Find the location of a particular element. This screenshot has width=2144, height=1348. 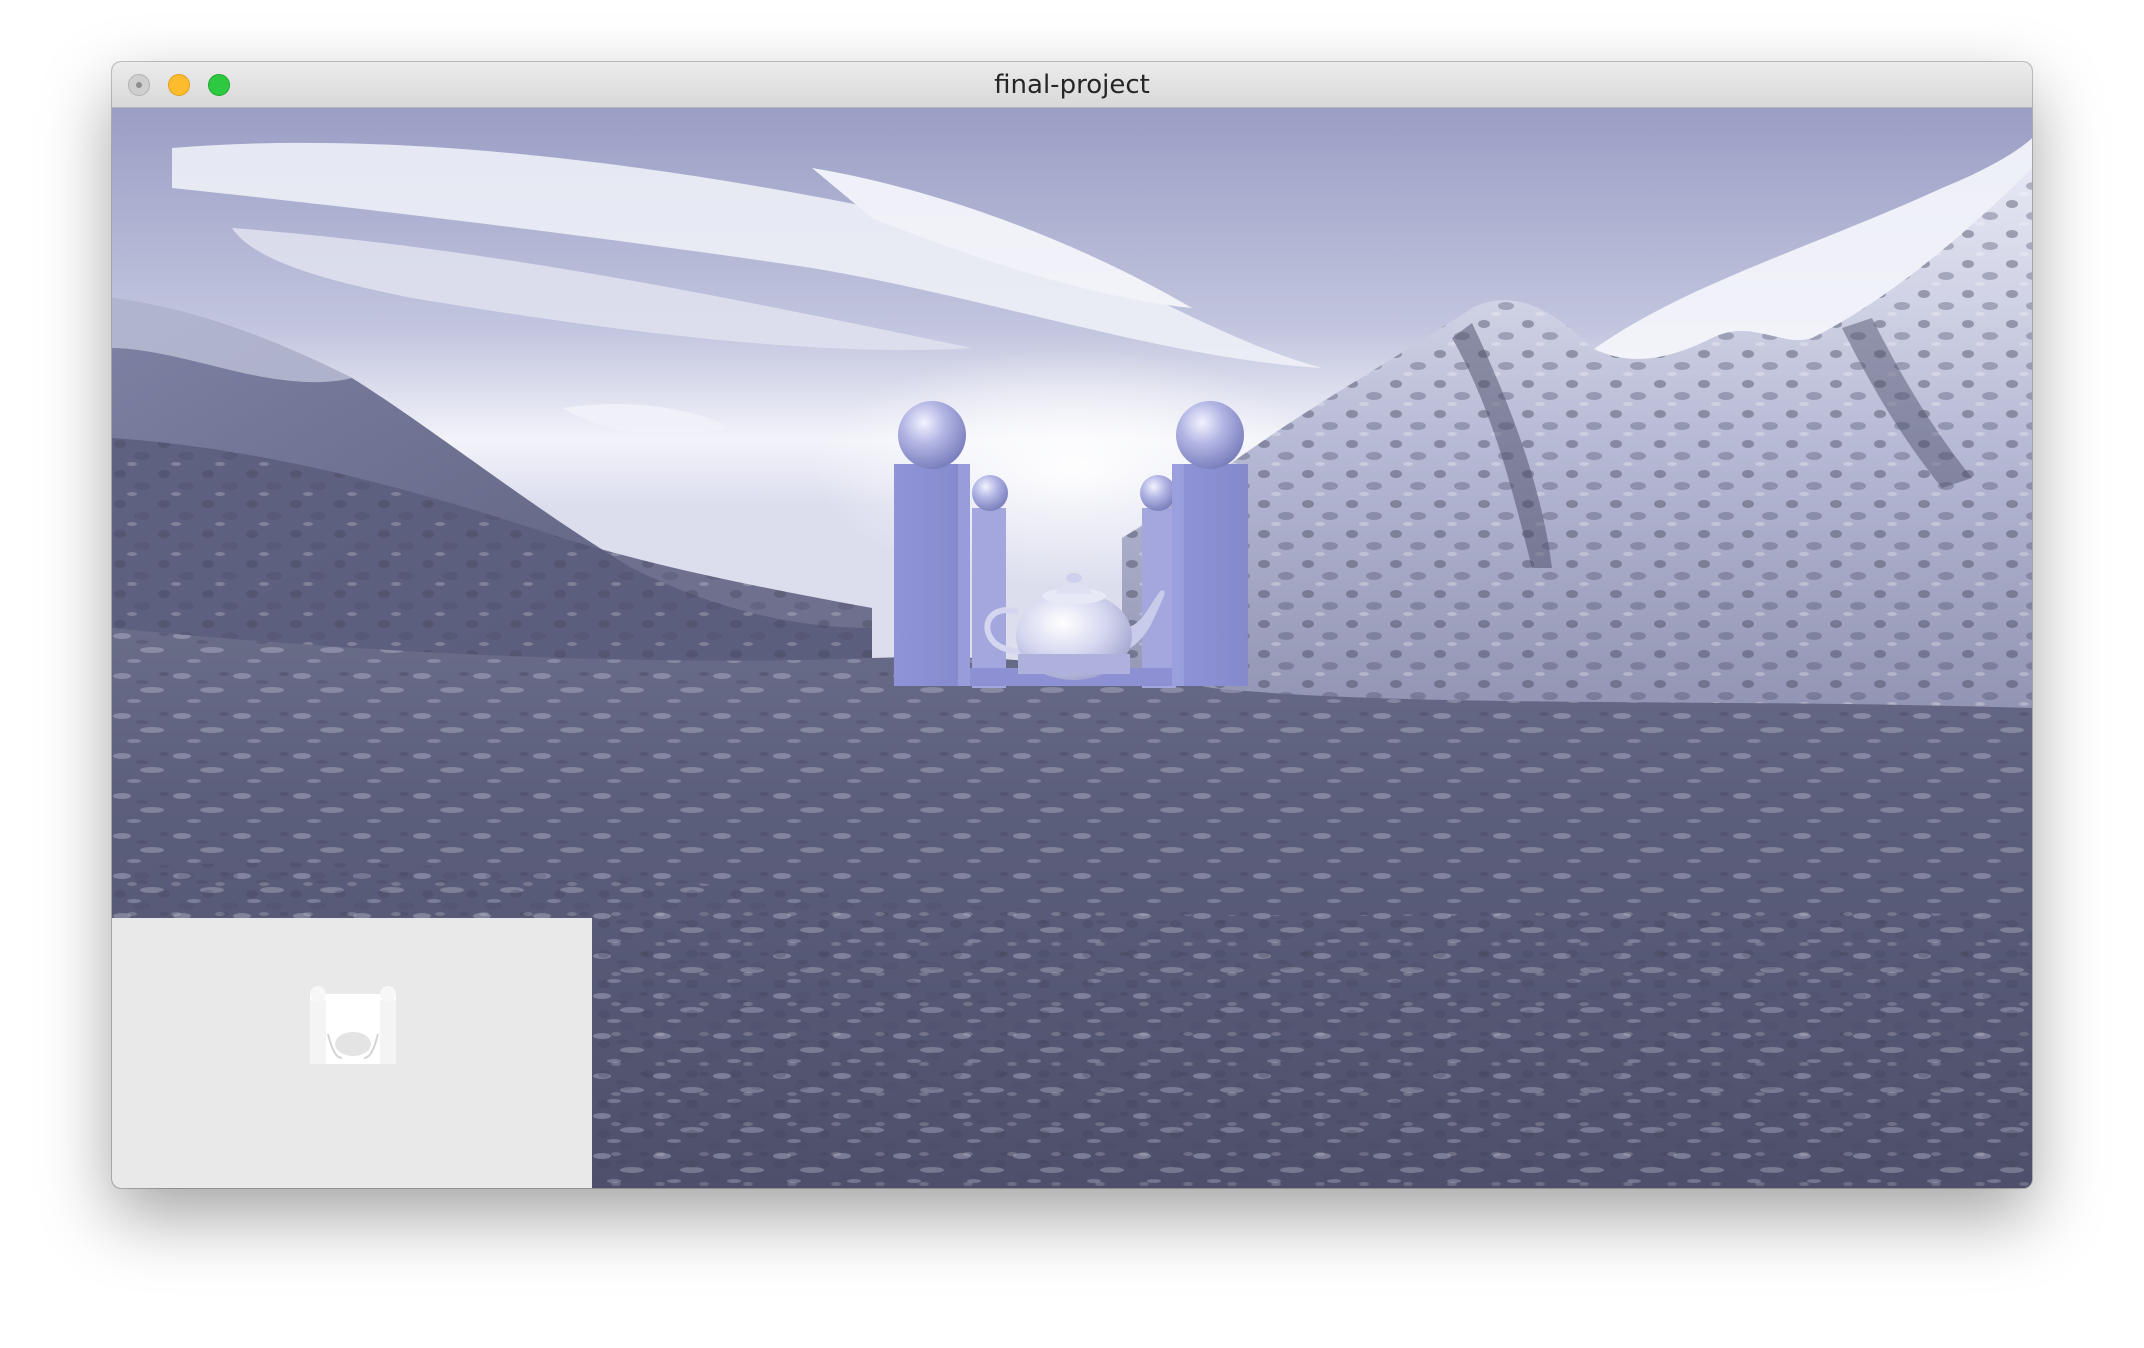

window-title: final-project is located at coordinates (1072, 85).